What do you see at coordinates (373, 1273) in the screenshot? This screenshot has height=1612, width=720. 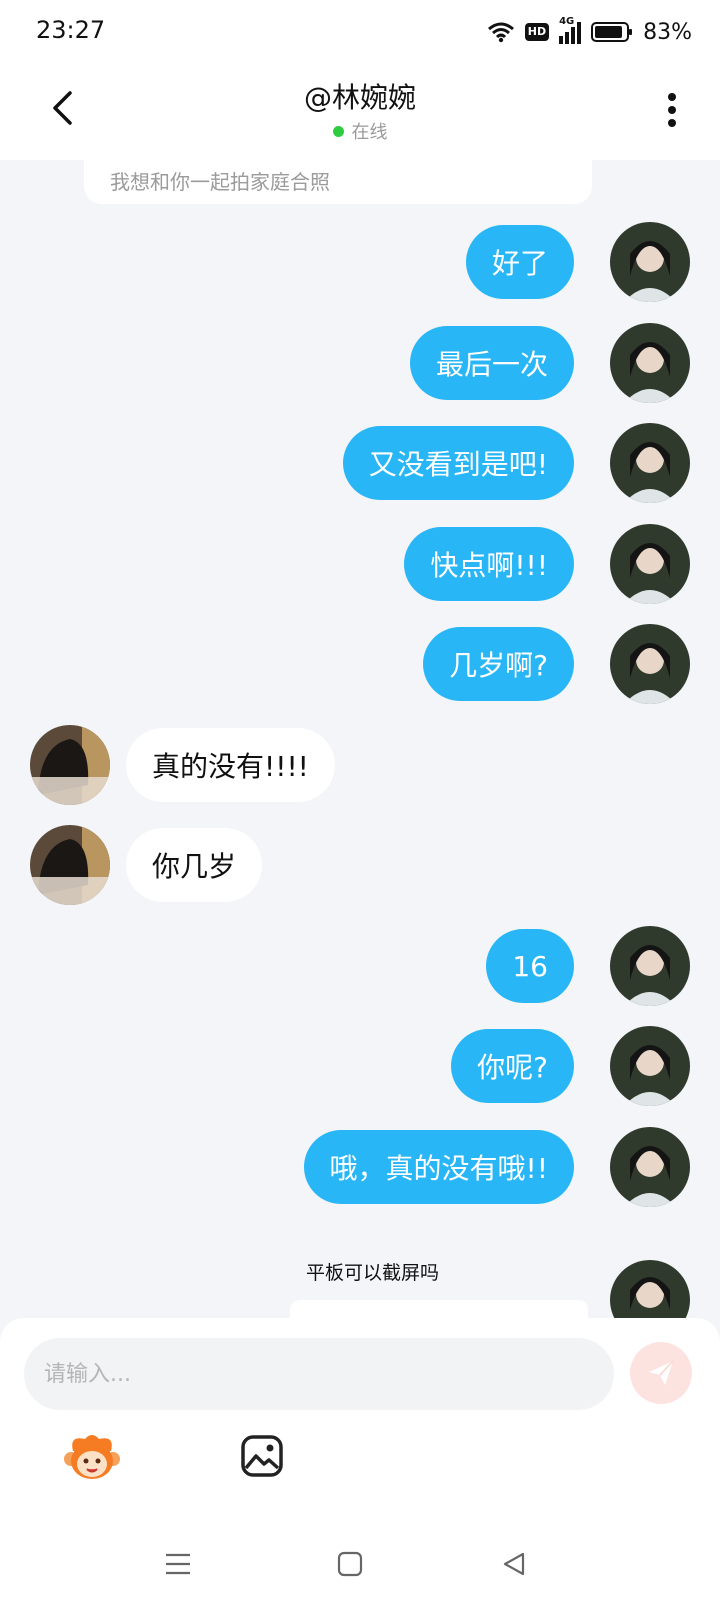 I see `shared-image-caption: 平板可以截屏吗` at bounding box center [373, 1273].